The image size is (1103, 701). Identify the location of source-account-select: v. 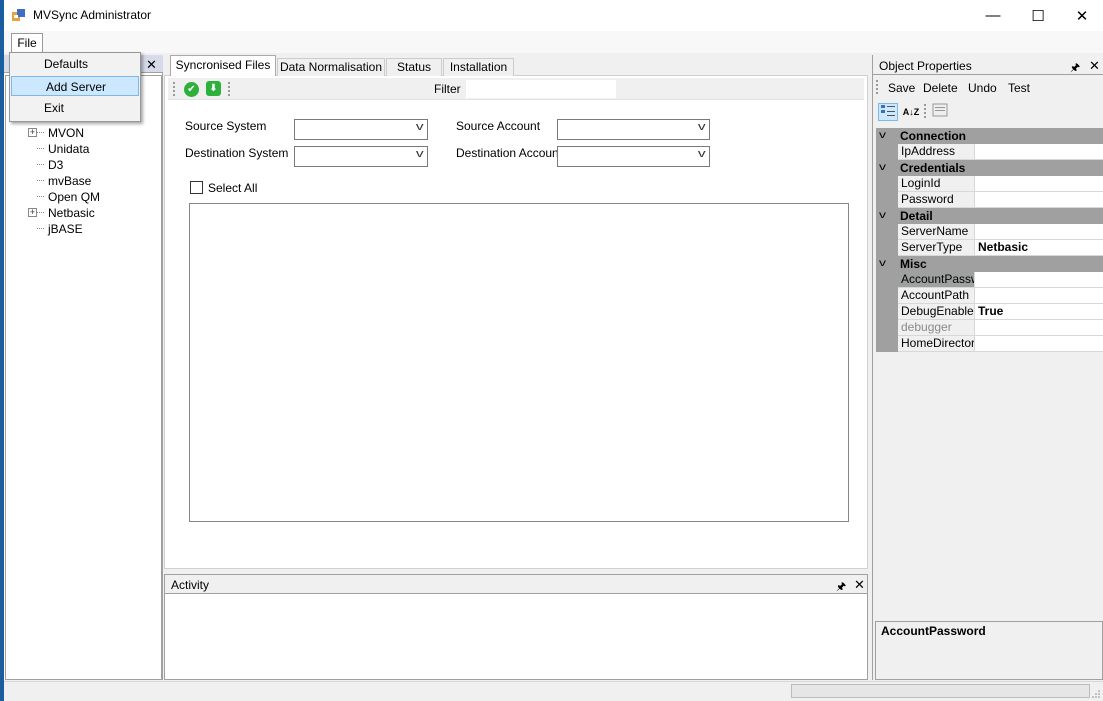
(633, 129).